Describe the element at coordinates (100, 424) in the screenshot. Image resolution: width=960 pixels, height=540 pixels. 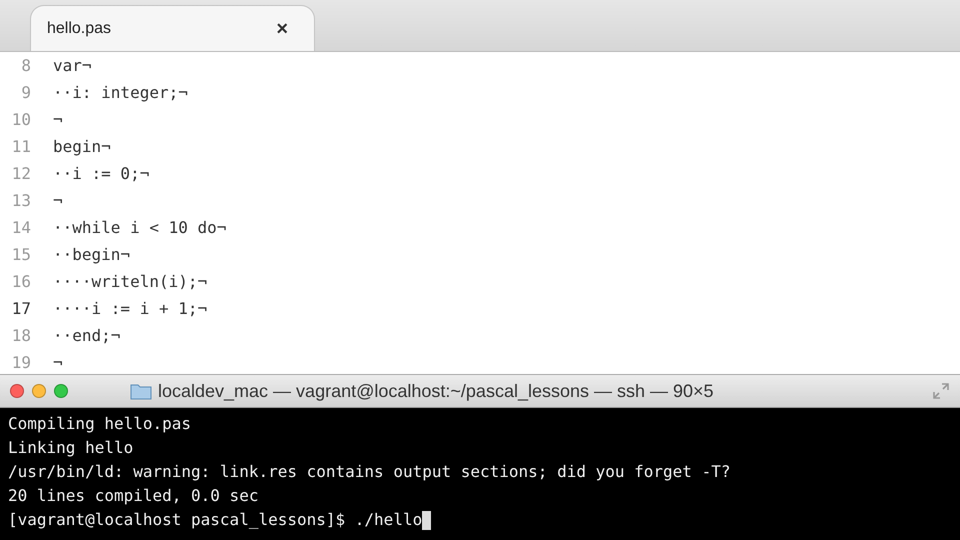
I see `terminal-output: Compiling hello.pas` at that location.